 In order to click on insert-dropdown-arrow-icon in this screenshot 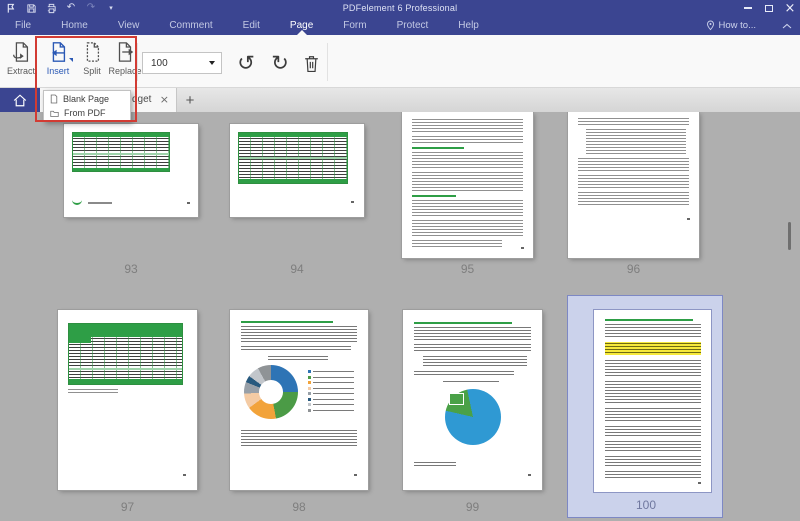, I will do `click(71, 60)`.